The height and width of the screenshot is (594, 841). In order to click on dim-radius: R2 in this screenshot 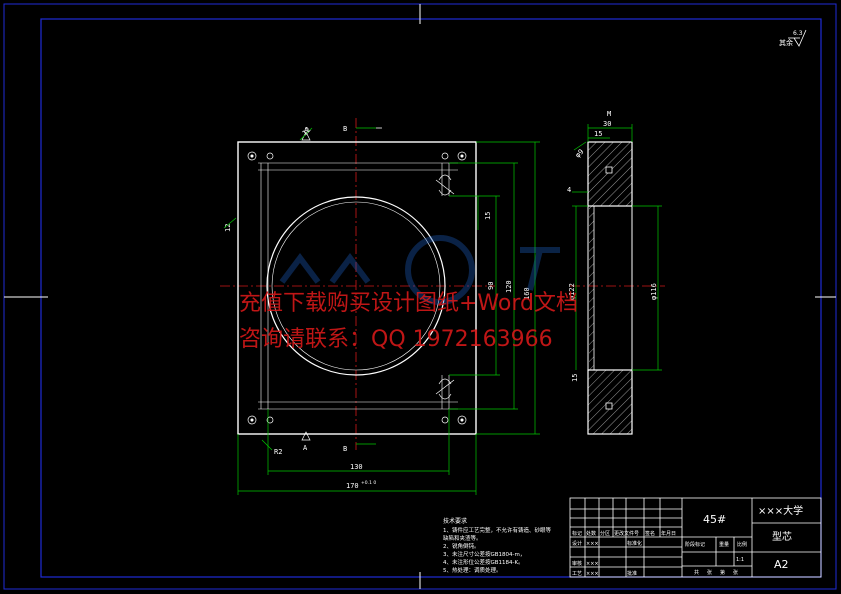, I will do `click(278, 452)`.